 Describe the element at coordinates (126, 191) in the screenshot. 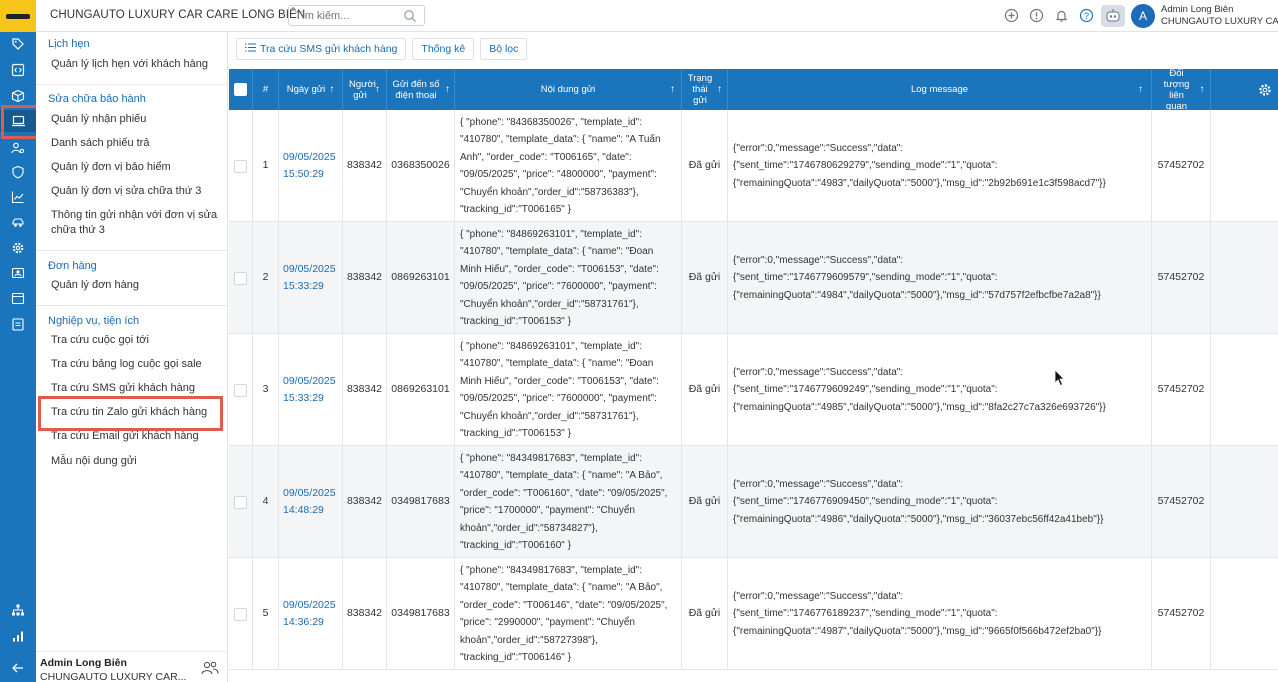

I see `sidebar-item-third-party: Quản lý đơn vị sửa chữa thứ 3` at that location.